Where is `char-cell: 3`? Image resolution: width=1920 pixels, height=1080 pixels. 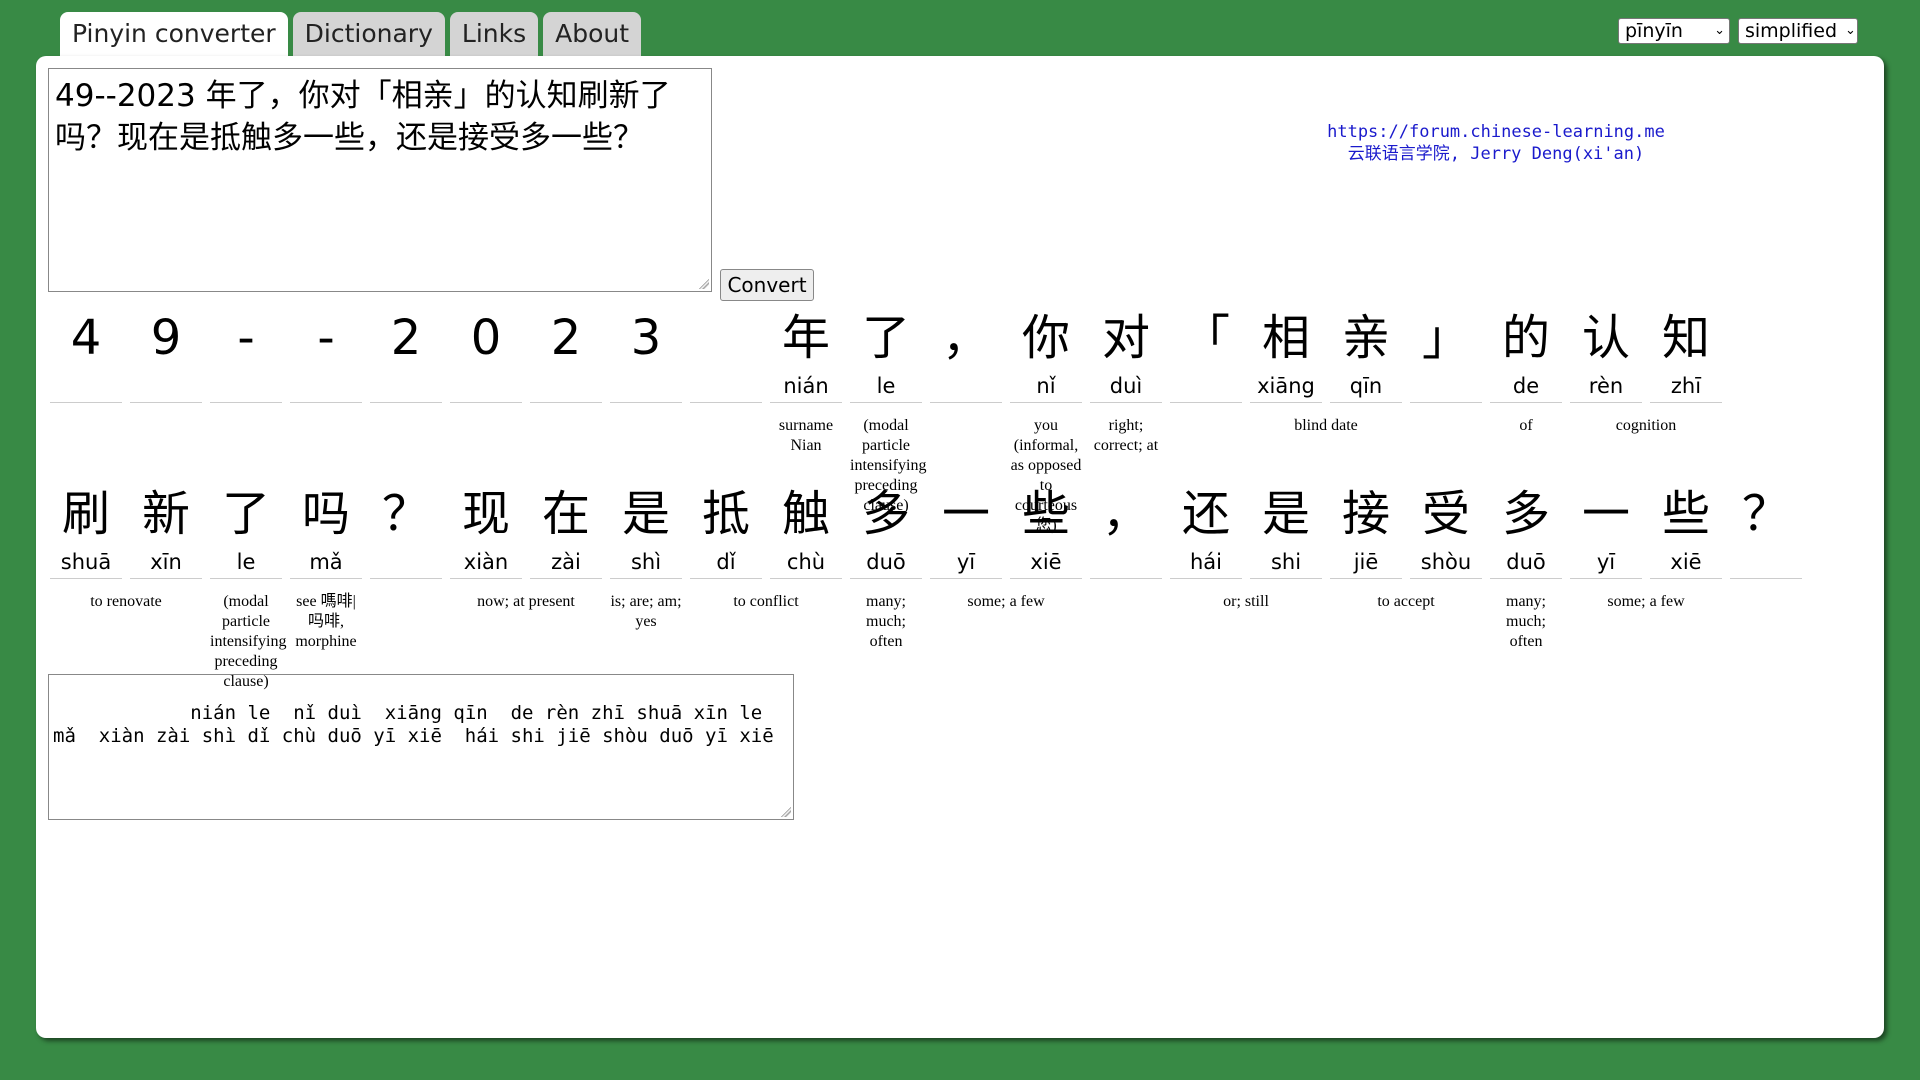
char-cell: 3 is located at coordinates (646, 354).